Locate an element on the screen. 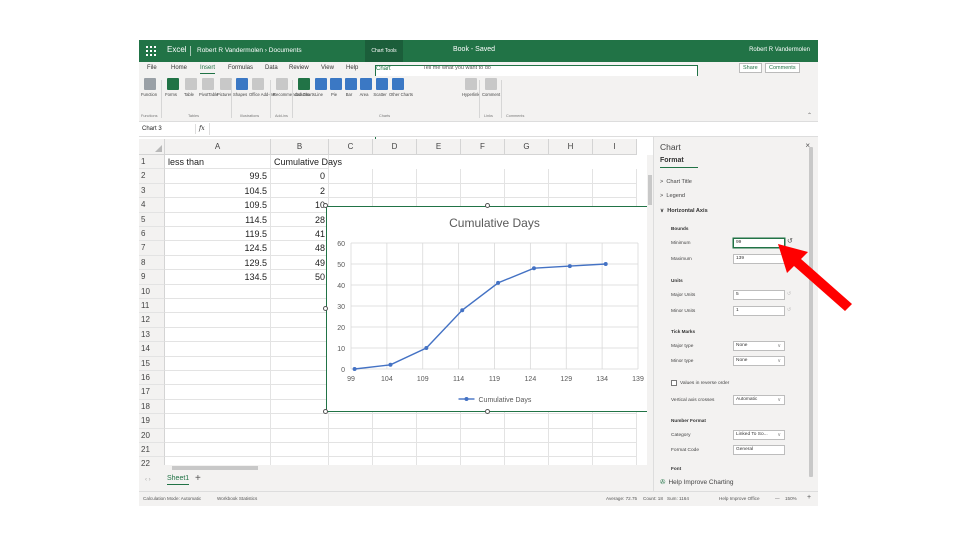 The image size is (960, 540). cell-g2 is located at coordinates (527, 176).